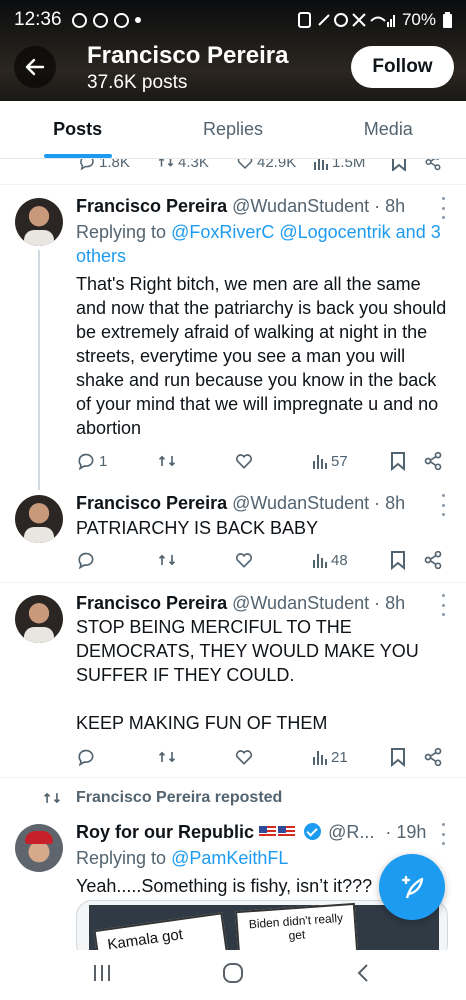  I want to click on previous-views-action: 1.5M, so click(339, 165).